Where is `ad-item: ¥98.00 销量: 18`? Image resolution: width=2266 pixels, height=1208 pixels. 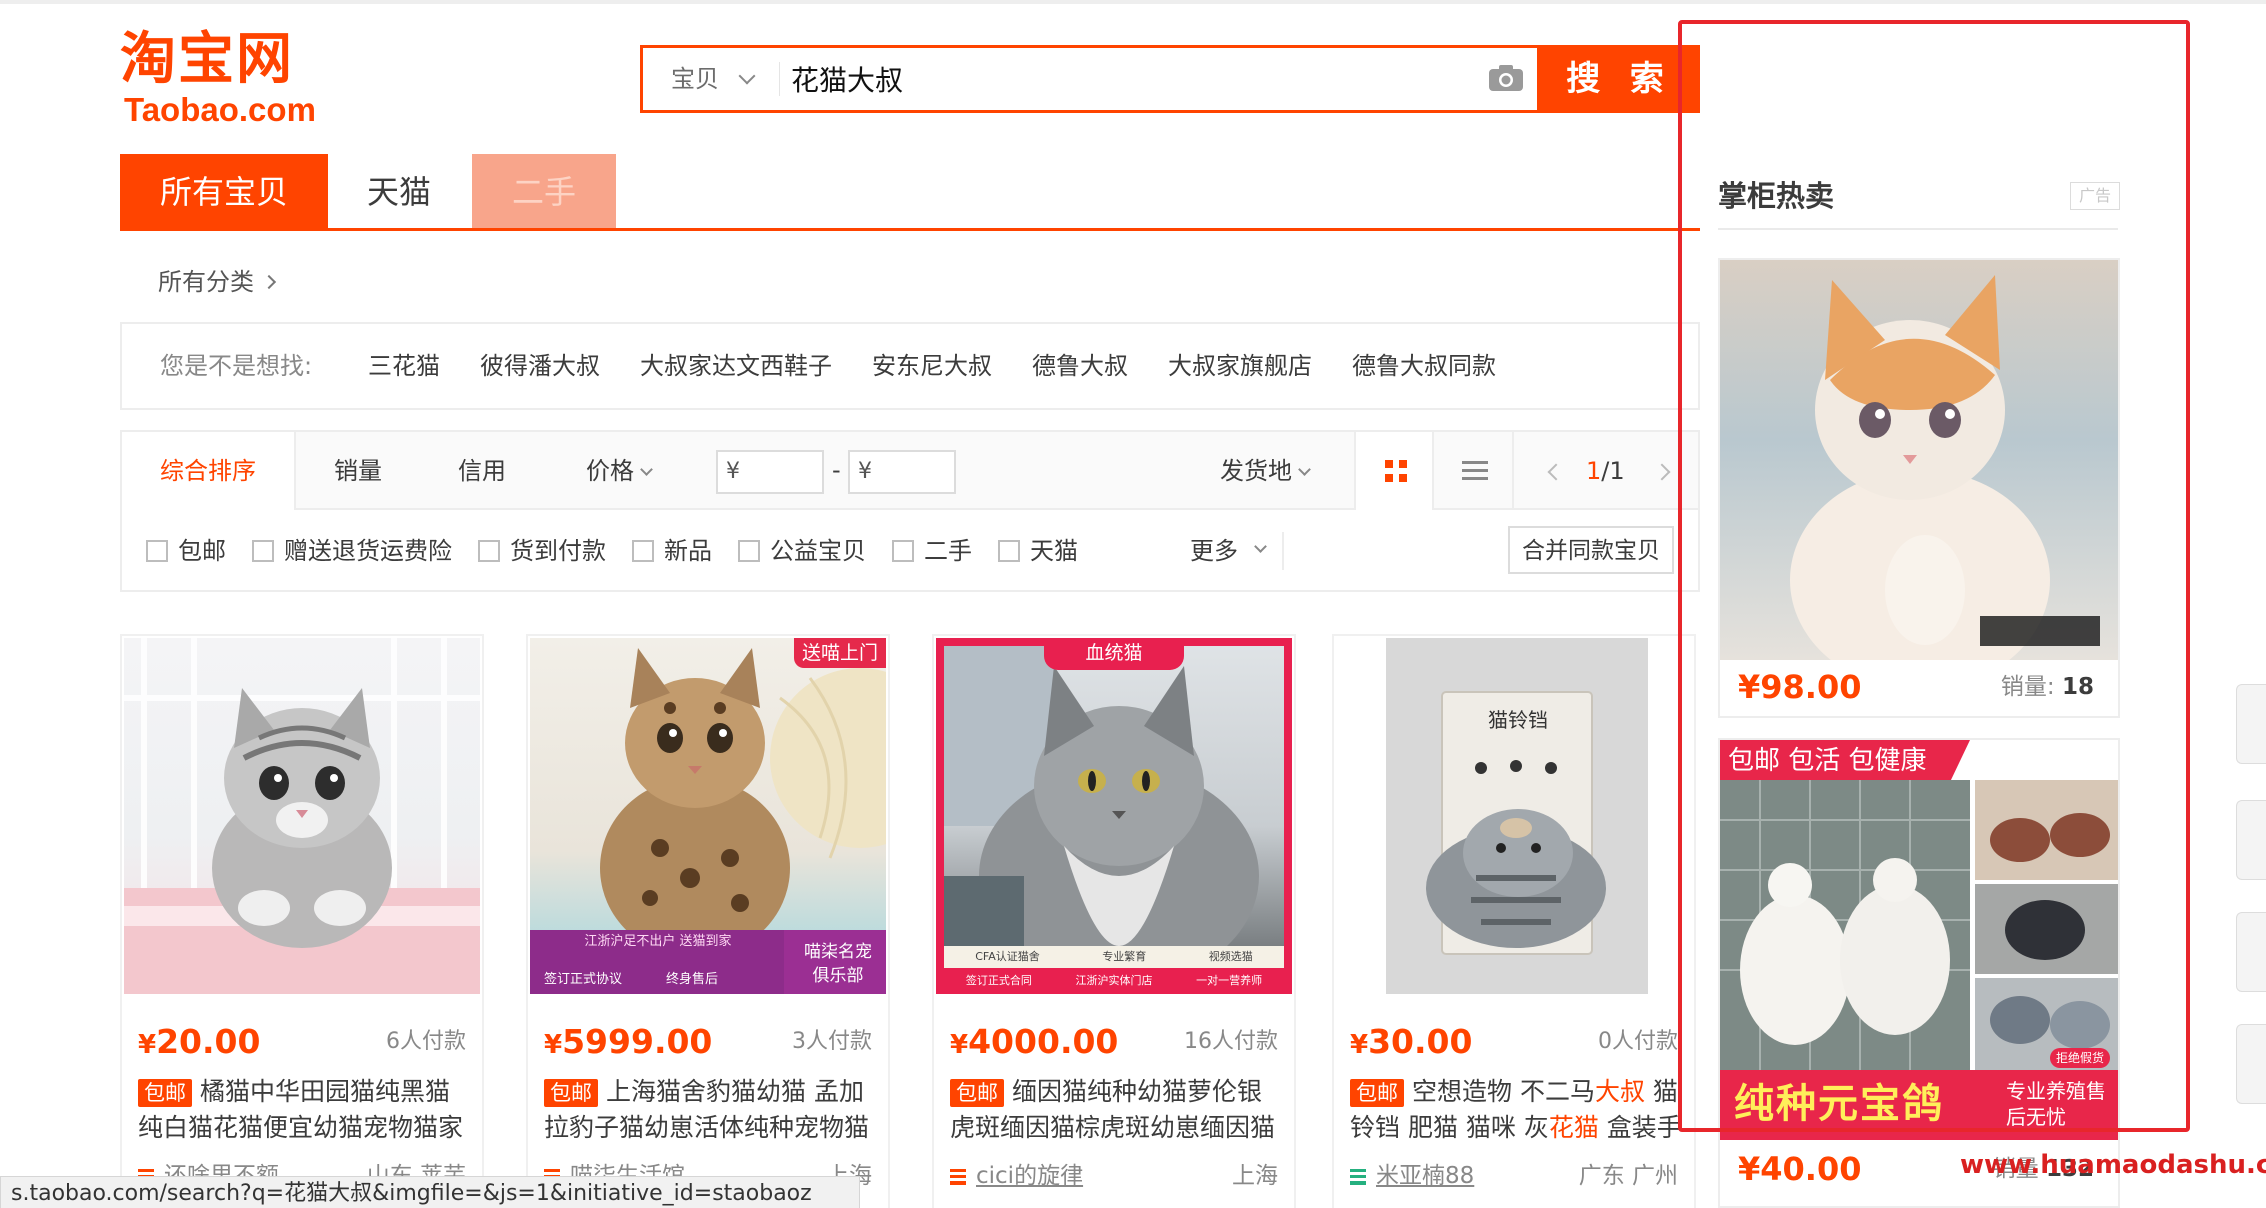
ad-item: ¥98.00 销量: 18 is located at coordinates (1919, 488).